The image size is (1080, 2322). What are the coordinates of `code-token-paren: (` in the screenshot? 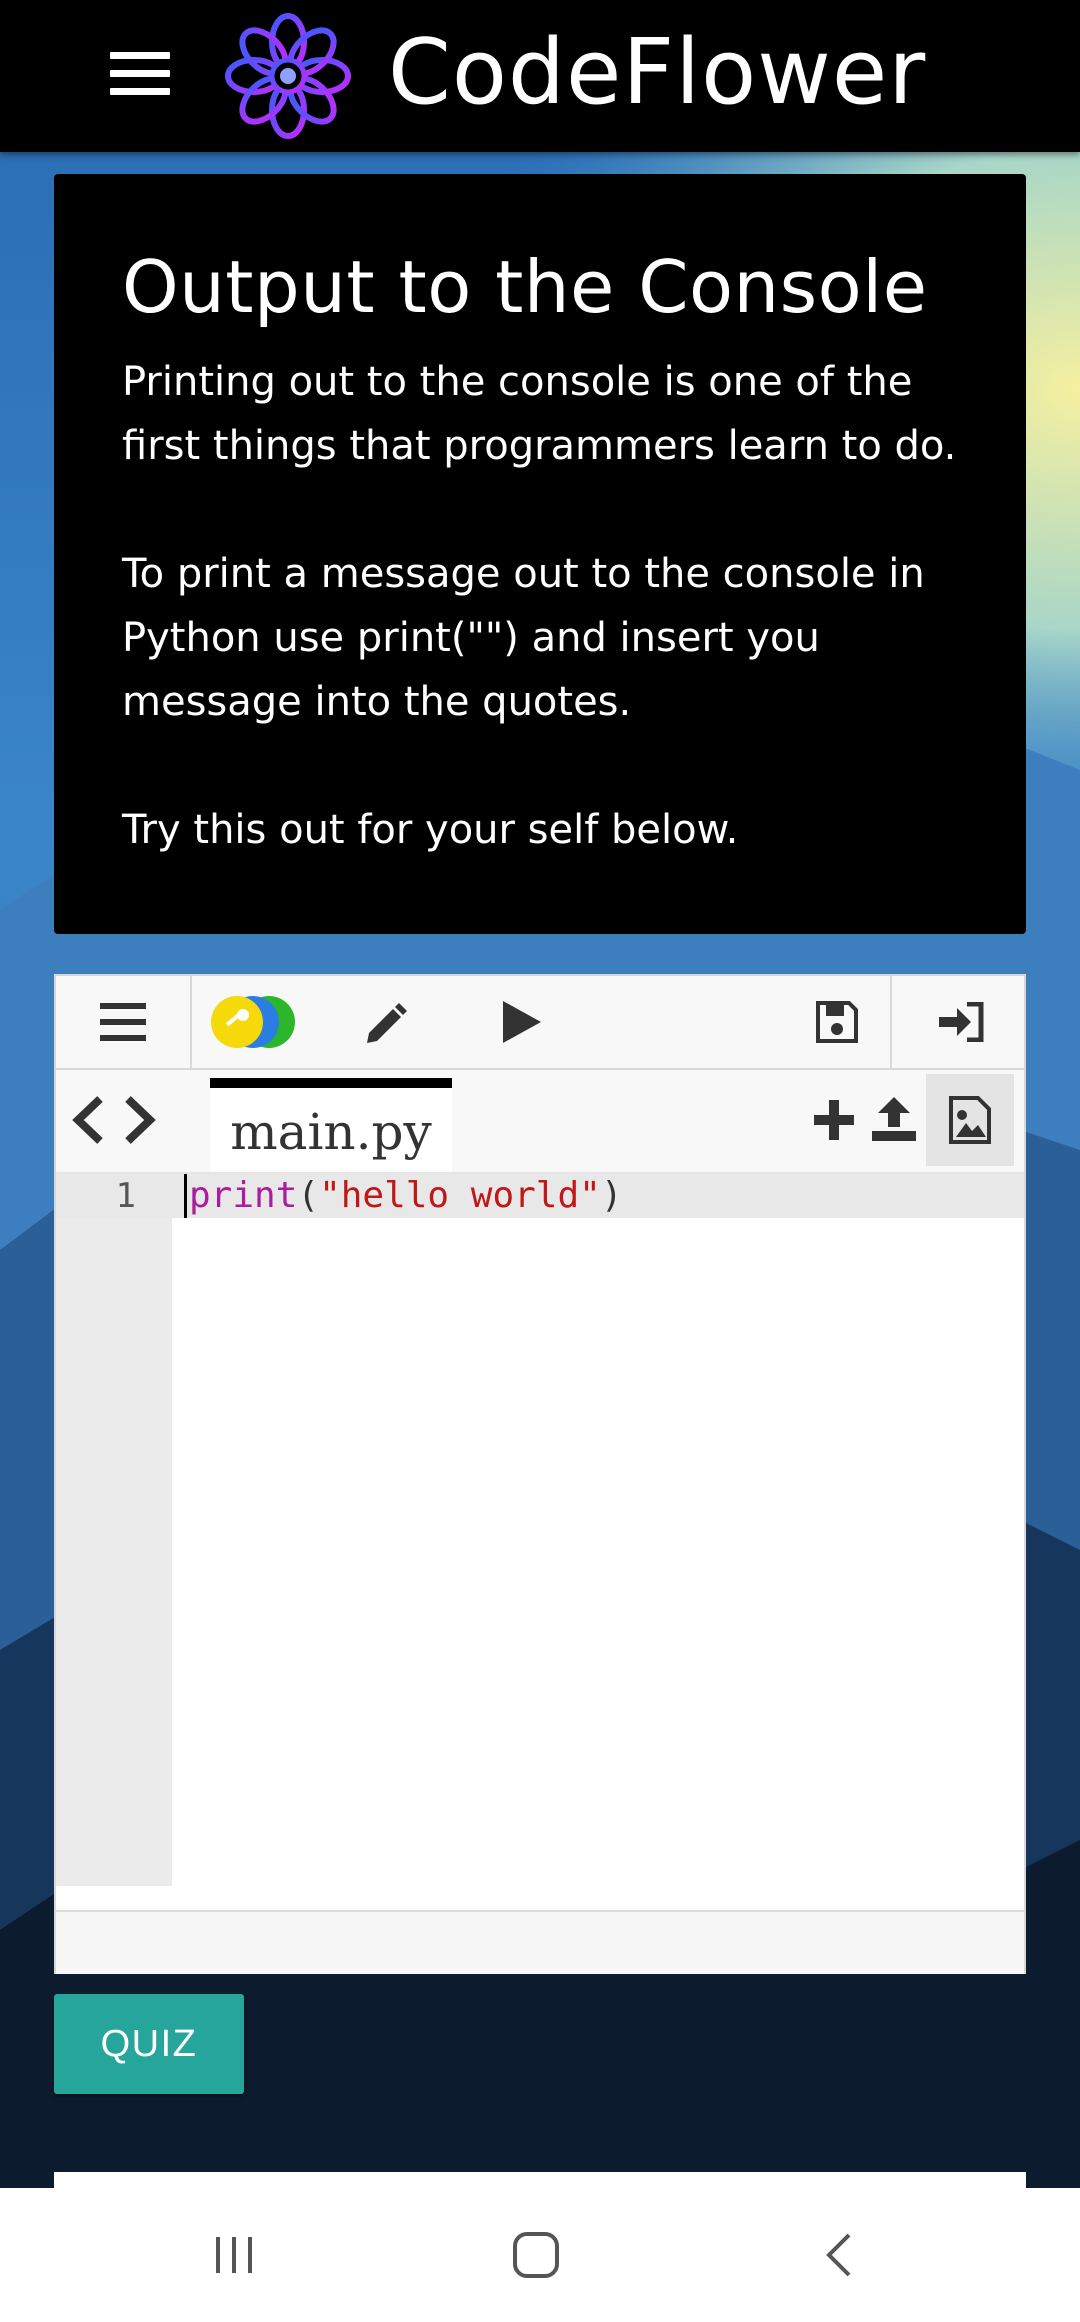 It's located at (308, 1195).